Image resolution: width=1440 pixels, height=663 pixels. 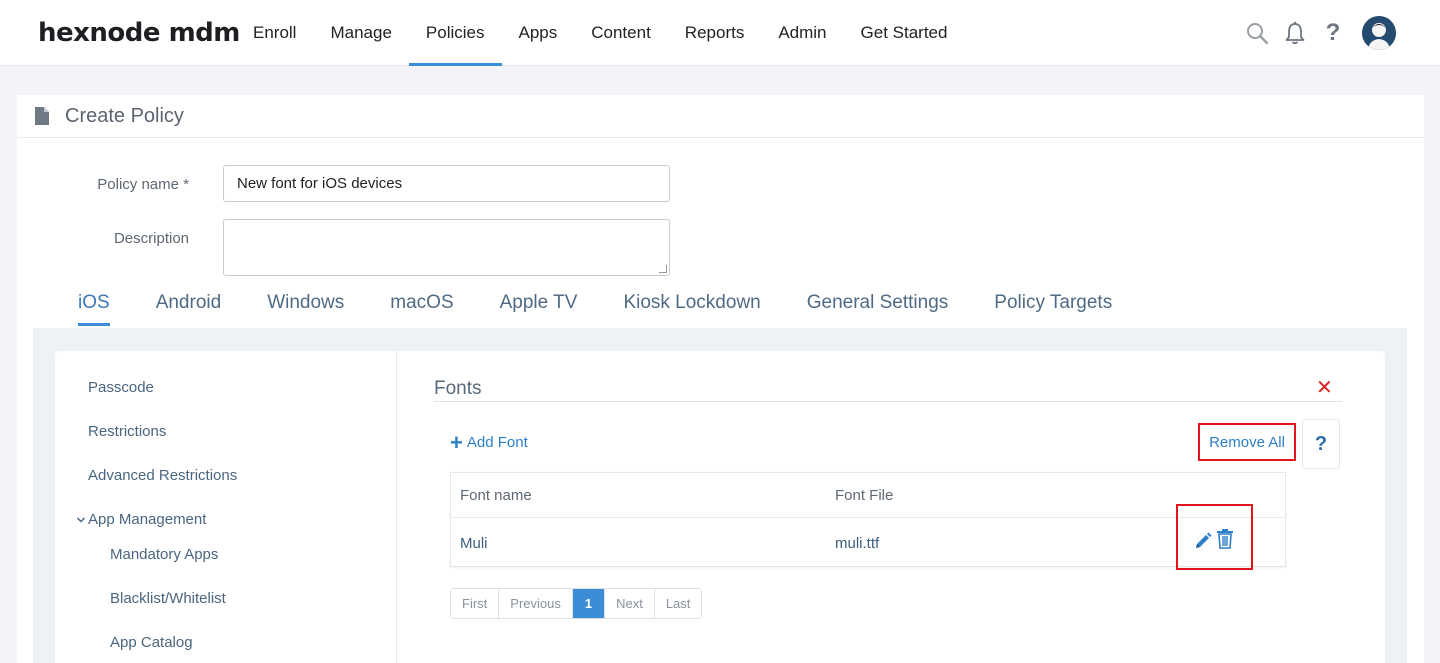 What do you see at coordinates (151, 642) in the screenshot?
I see `sidebar-subitem-app-catalog: App Catalog` at bounding box center [151, 642].